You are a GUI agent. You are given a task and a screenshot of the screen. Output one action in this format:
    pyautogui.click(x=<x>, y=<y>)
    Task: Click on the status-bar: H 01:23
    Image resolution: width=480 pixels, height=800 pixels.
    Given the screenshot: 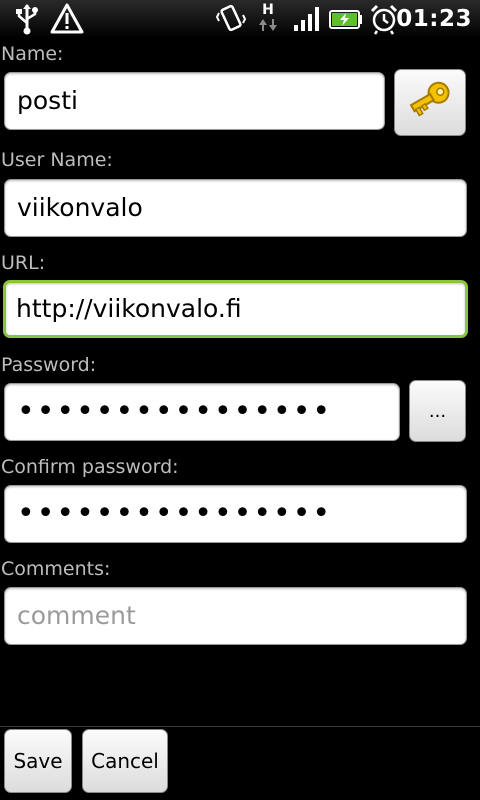 What is the action you would take?
    pyautogui.click(x=240, y=19)
    